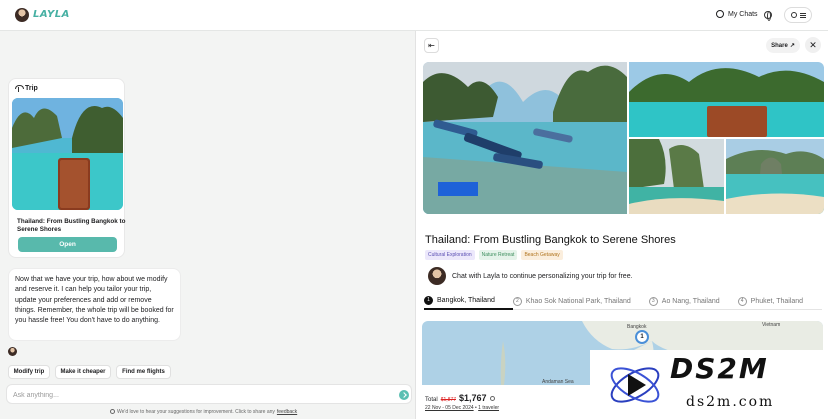 The width and height of the screenshot is (828, 419). Describe the element at coordinates (503, 363) in the screenshot. I see `island-shape` at that location.